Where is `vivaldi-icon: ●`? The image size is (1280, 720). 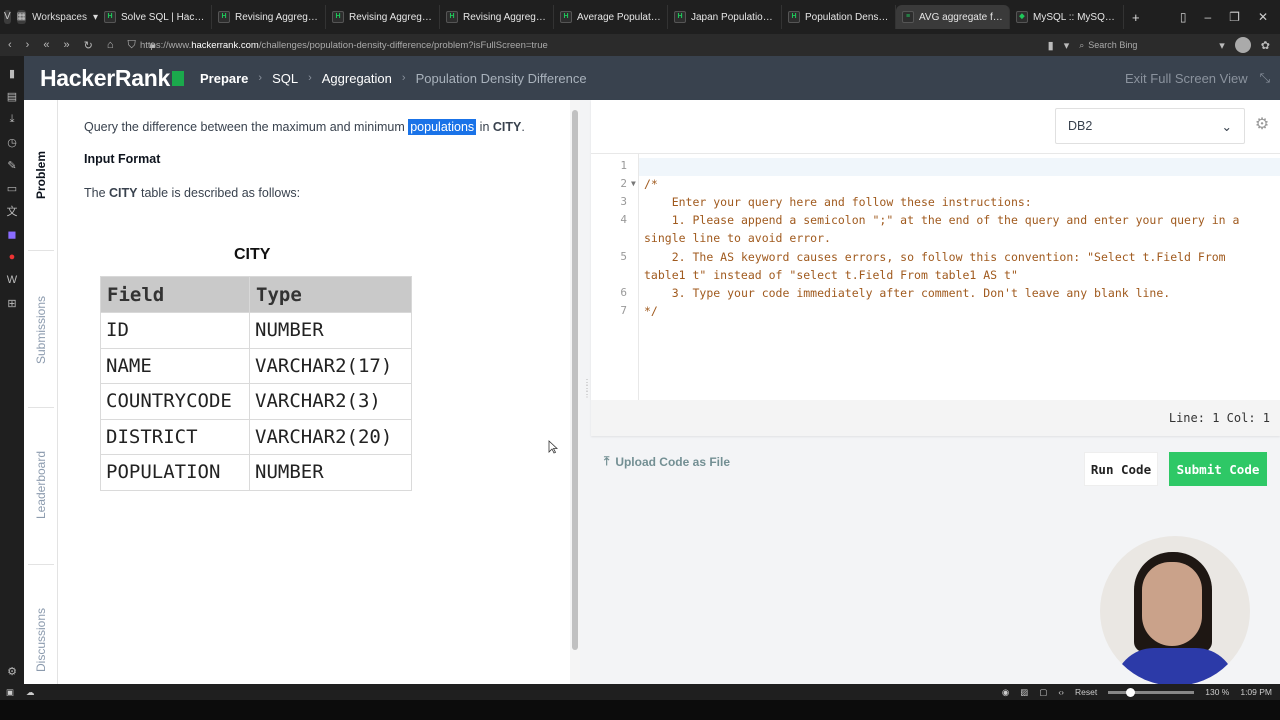
vivaldi-icon: ● is located at coordinates (12, 257).